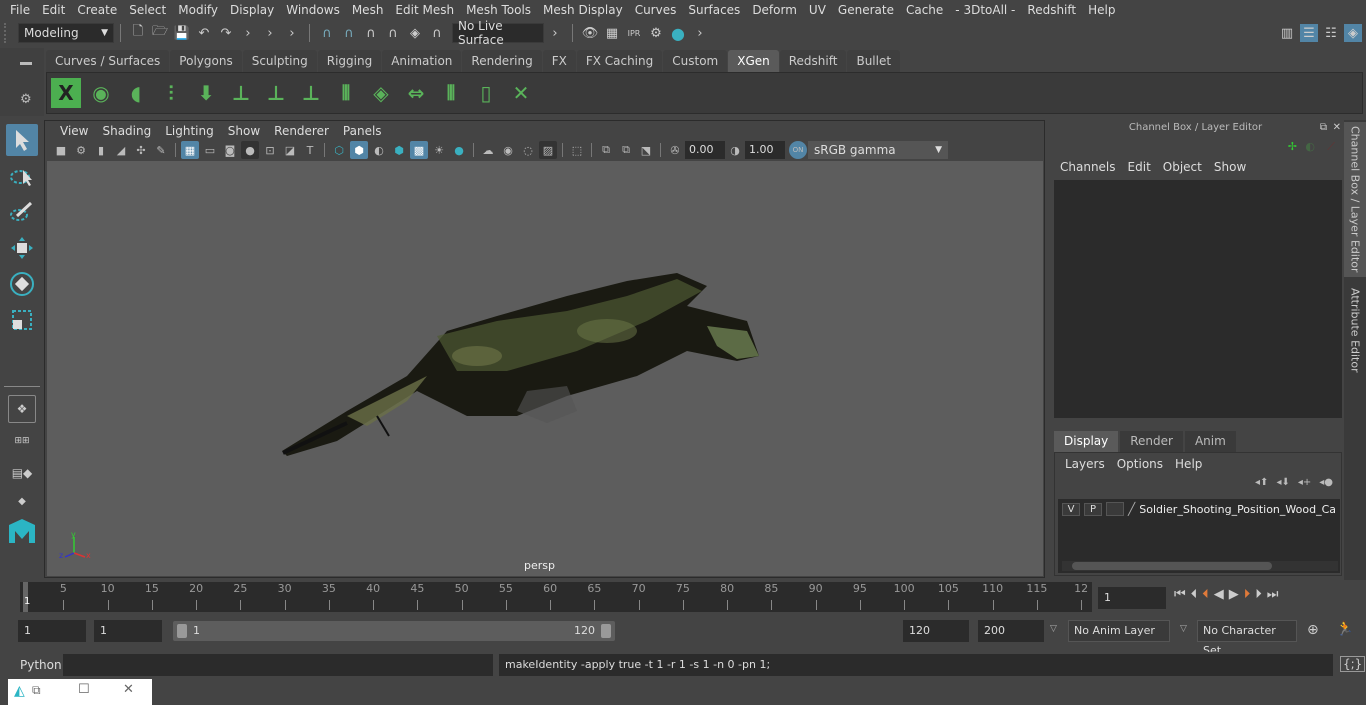  Describe the element at coordinates (1326, 482) in the screenshot. I see `new-layer-selected-icon: ◂●` at that location.